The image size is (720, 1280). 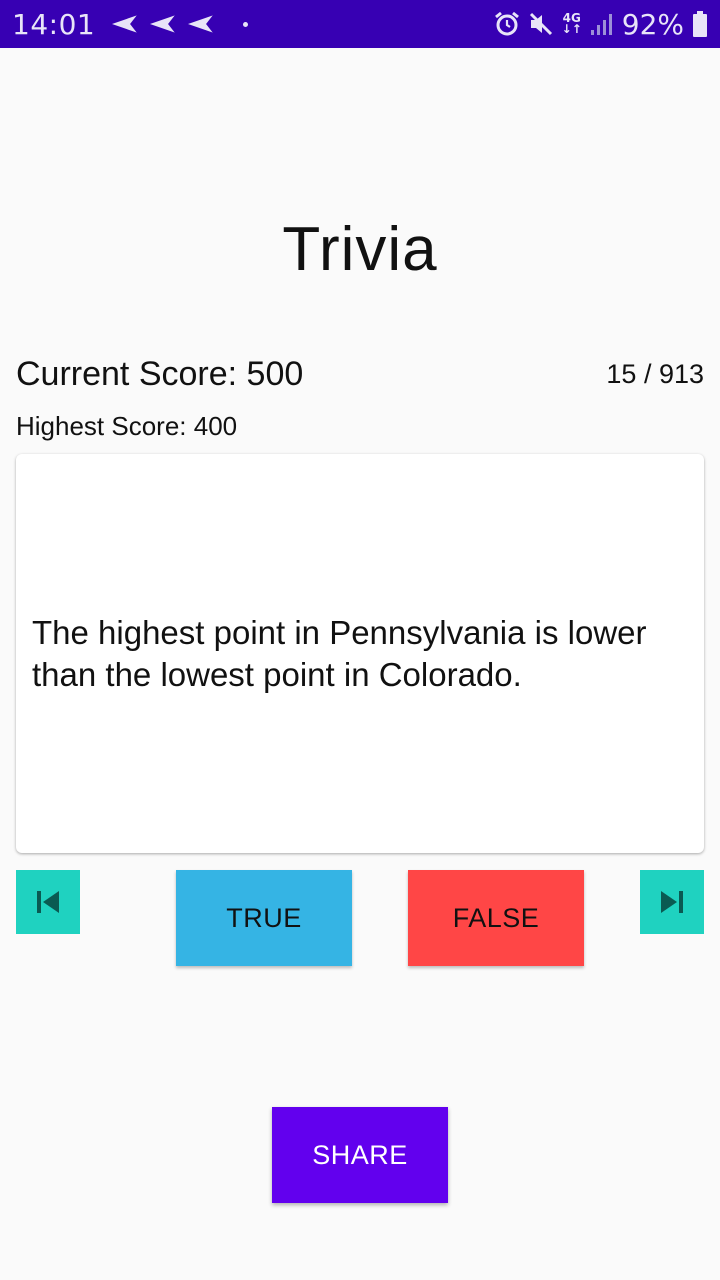 What do you see at coordinates (655, 374) in the screenshot?
I see `question-counter: 15 / 913` at bounding box center [655, 374].